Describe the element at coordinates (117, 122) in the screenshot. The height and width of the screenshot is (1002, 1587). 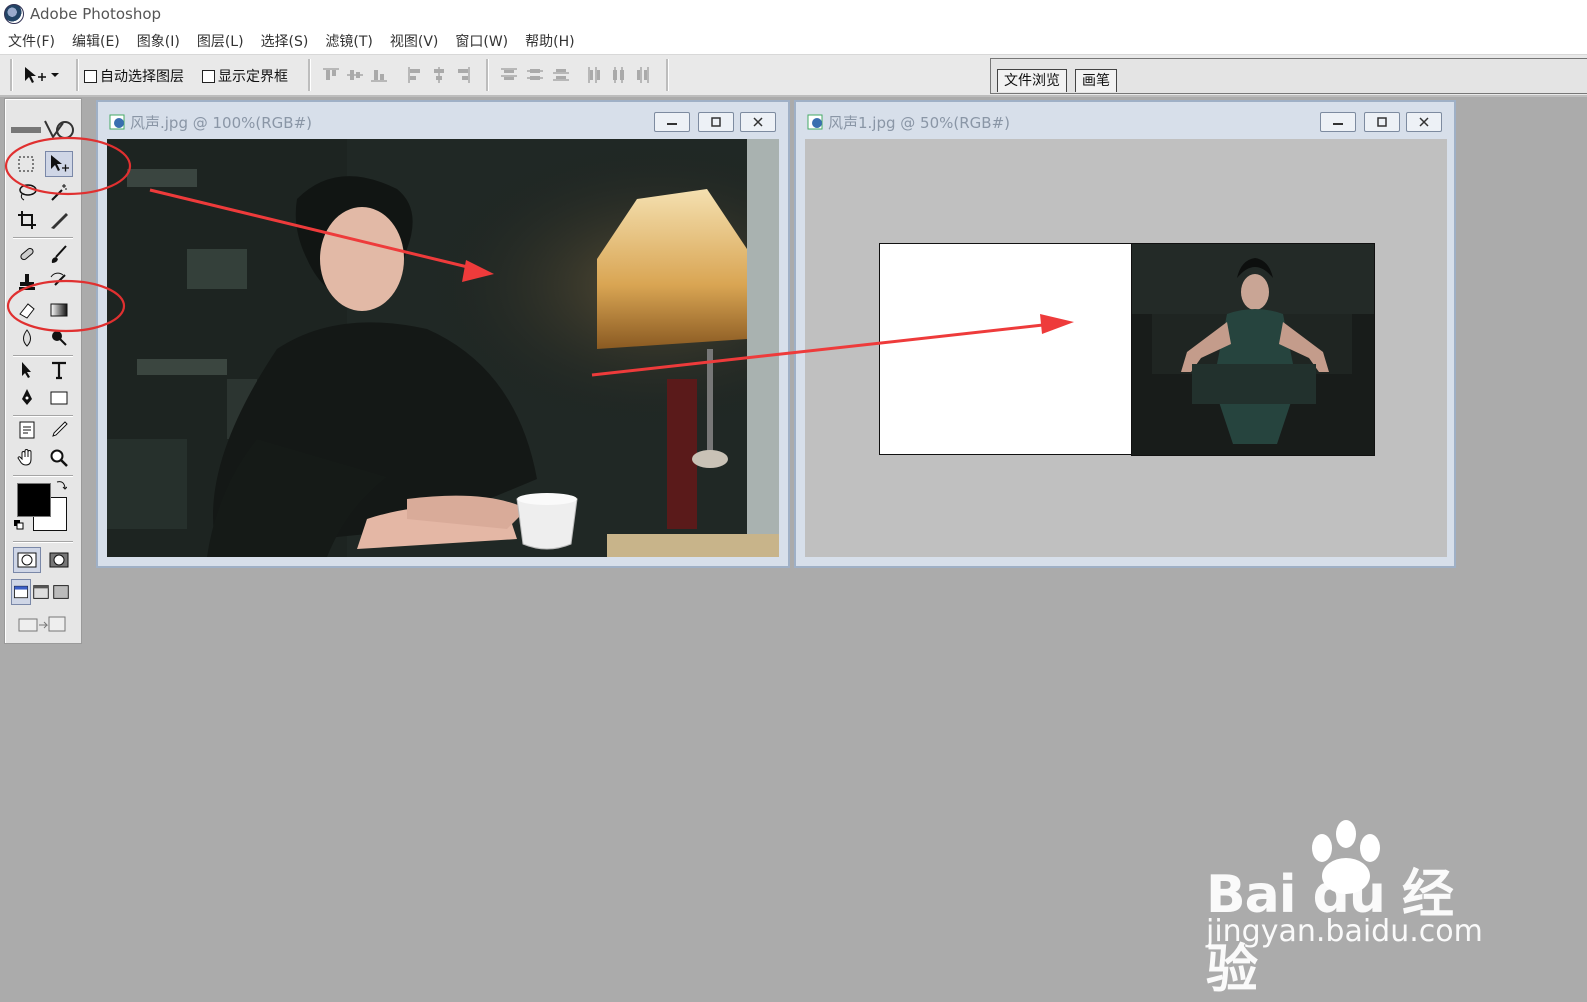
I see `document-icon` at that location.